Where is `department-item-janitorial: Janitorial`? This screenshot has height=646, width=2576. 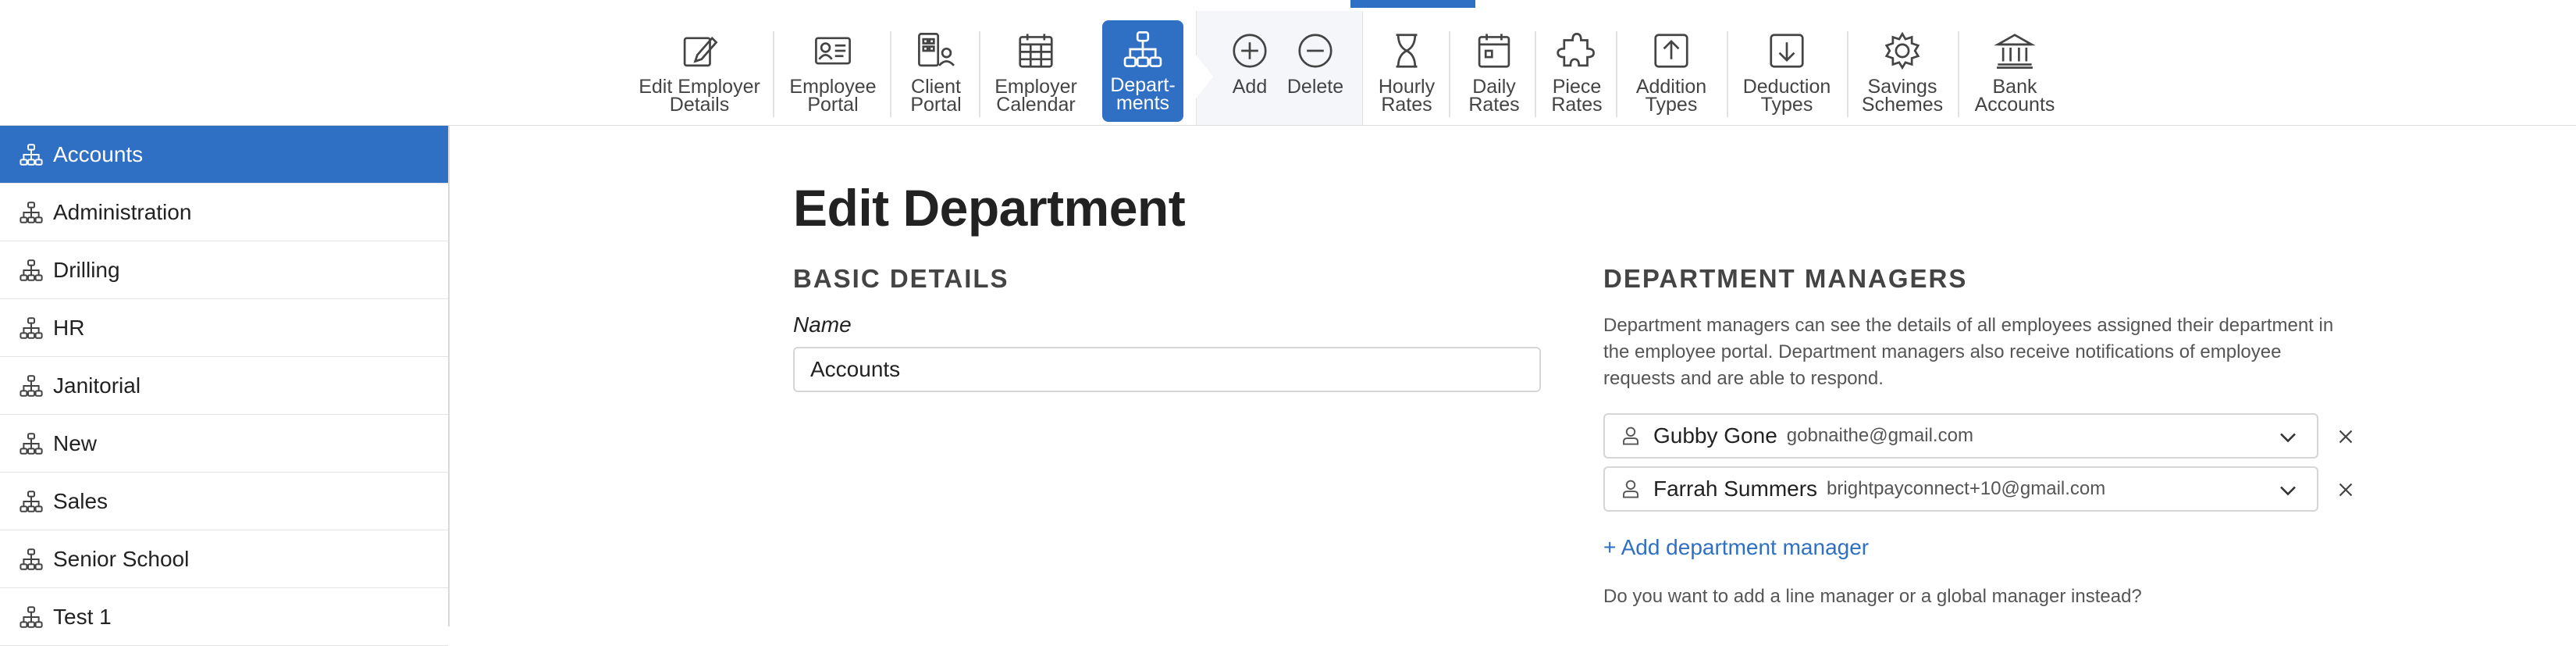
department-item-janitorial: Janitorial is located at coordinates (224, 386).